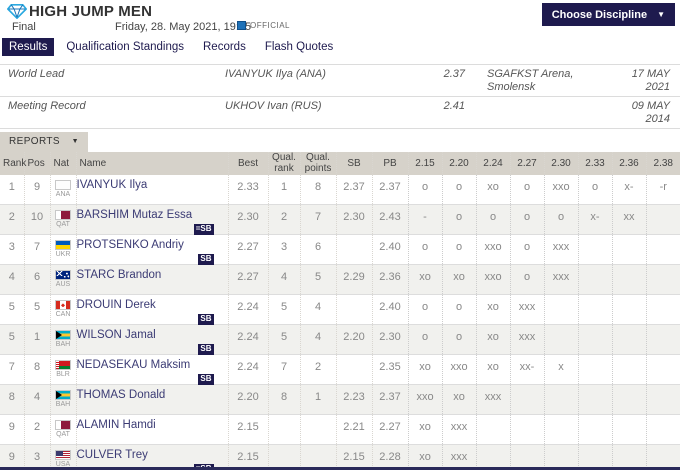 The width and height of the screenshot is (680, 470). What do you see at coordinates (36, 190) in the screenshot?
I see `pos-cell: 9` at bounding box center [36, 190].